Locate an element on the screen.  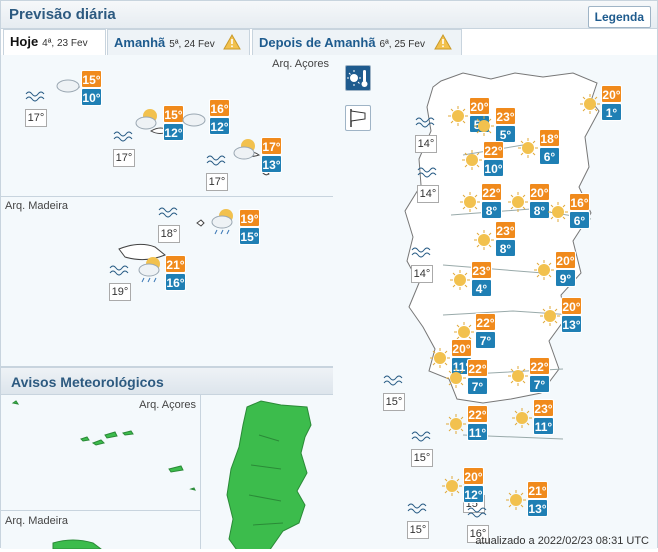
warnings-header: Avisos Meteorológicos is located at coordinates (167, 381).